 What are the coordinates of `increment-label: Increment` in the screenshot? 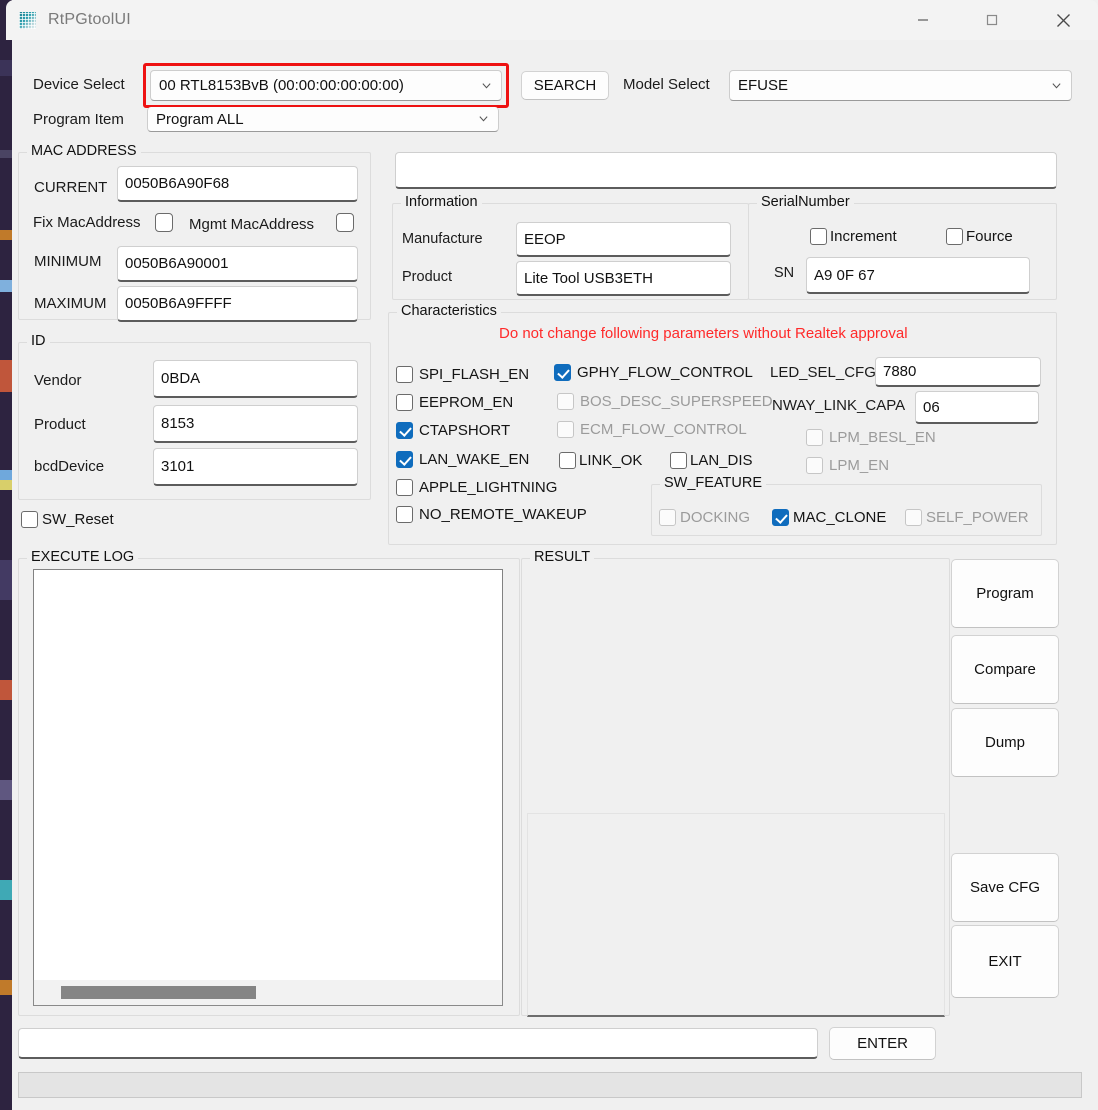 It's located at (863, 236).